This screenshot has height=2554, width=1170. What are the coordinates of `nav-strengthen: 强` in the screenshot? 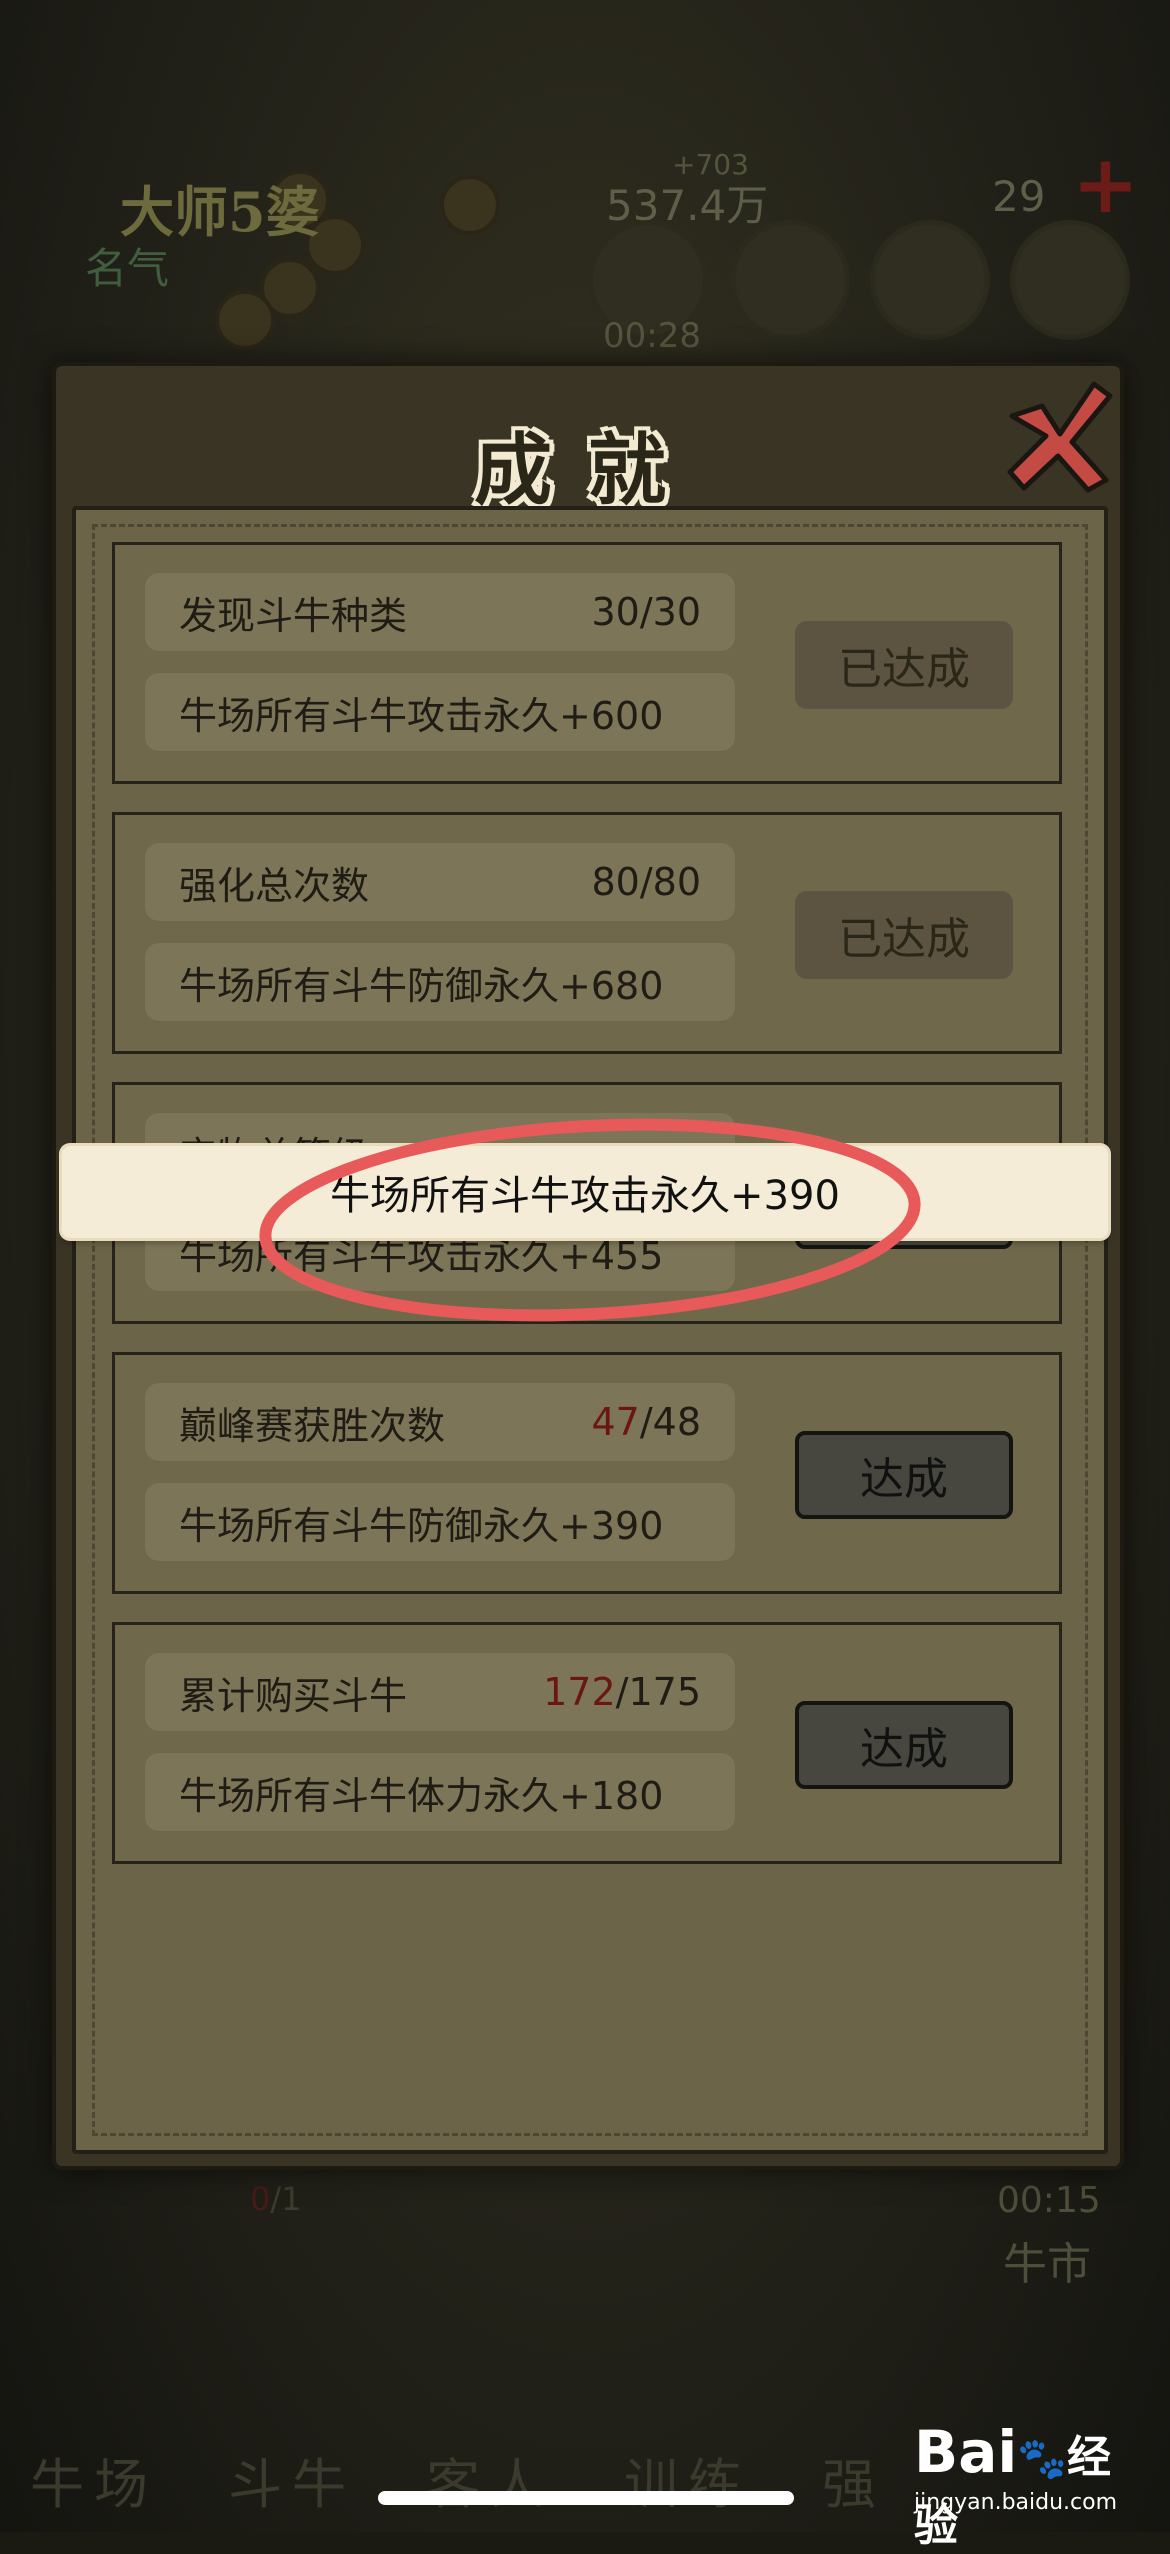 It's located at (854, 2479).